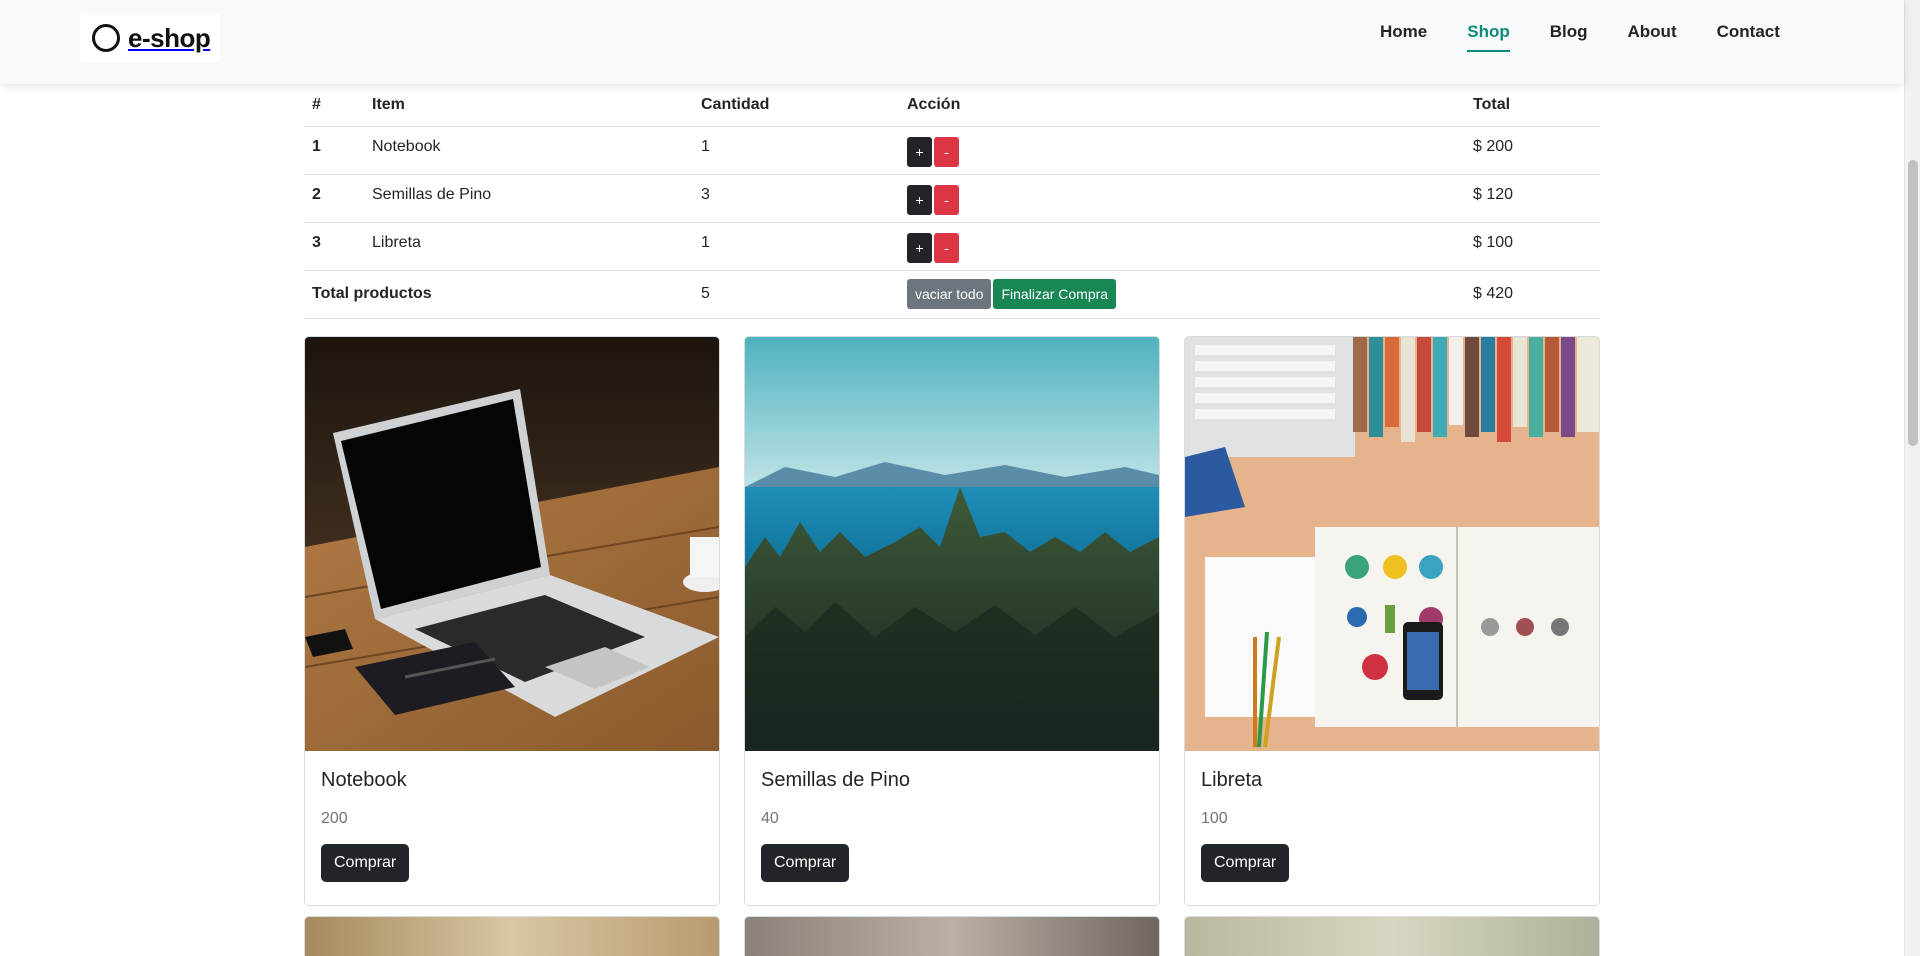 Image resolution: width=1920 pixels, height=956 pixels. What do you see at coordinates (334, 246) in the screenshot?
I see `row-index: 3` at bounding box center [334, 246].